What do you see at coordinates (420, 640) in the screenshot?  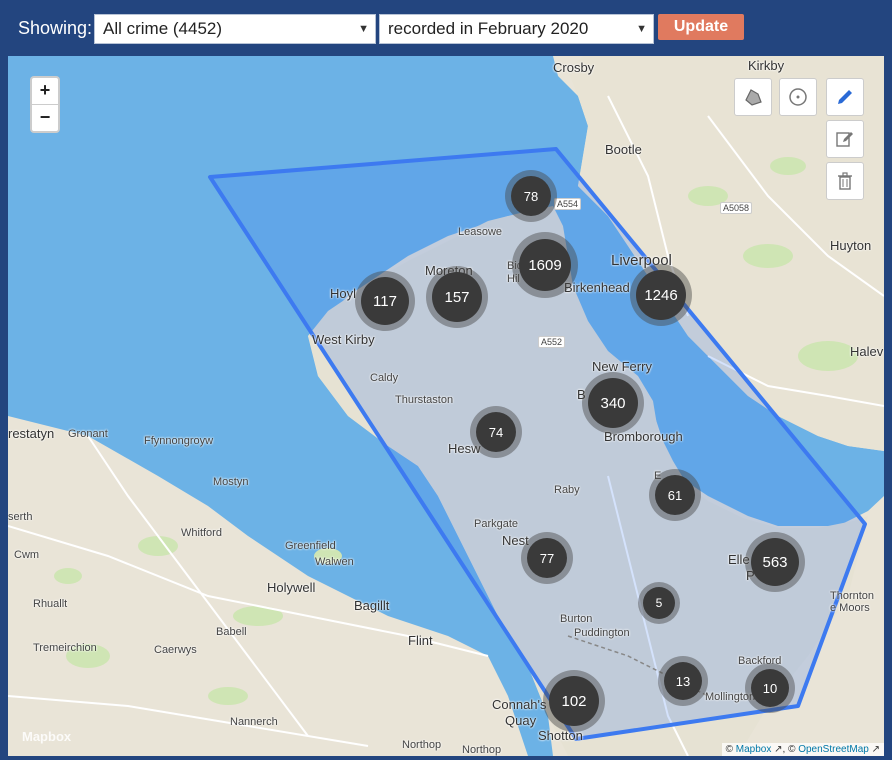 I see `place-label-flint: Flint` at bounding box center [420, 640].